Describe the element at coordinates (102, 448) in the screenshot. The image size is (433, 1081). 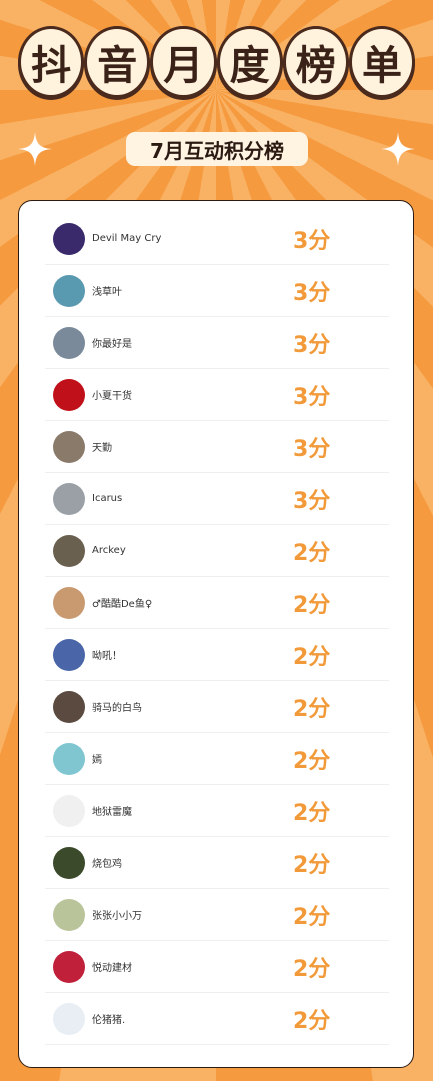
I see `user-name: 天勤` at that location.